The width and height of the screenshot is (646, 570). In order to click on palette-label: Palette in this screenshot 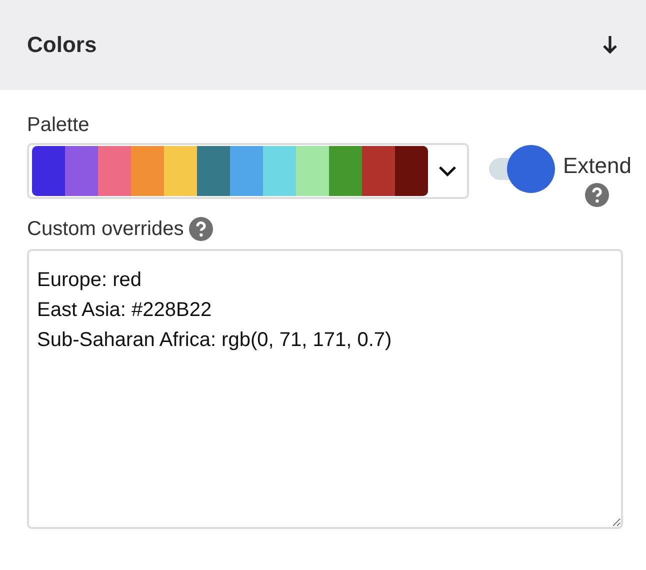, I will do `click(58, 125)`.